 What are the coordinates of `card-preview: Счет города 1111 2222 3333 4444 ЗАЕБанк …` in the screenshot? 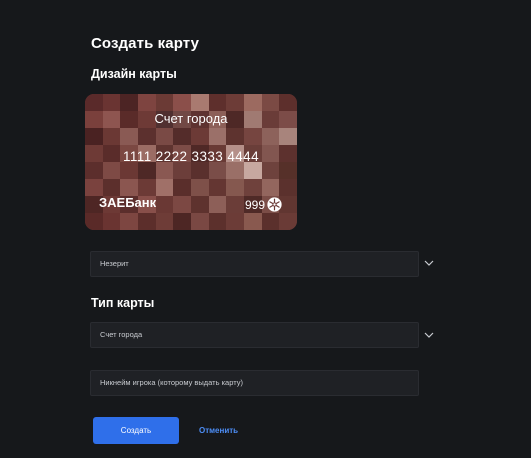 It's located at (191, 162).